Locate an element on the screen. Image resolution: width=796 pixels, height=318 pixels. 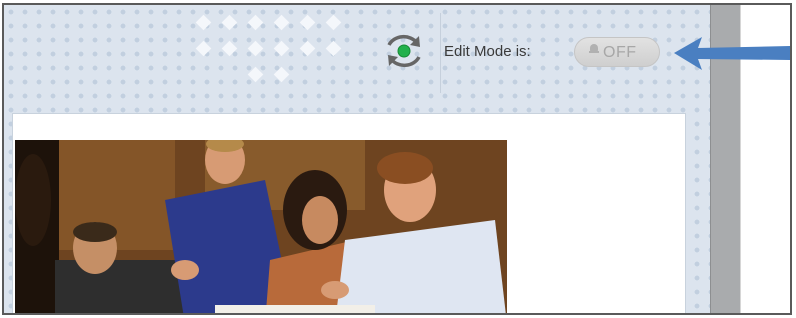
edit-mode-toggle: OFF is located at coordinates (617, 52).